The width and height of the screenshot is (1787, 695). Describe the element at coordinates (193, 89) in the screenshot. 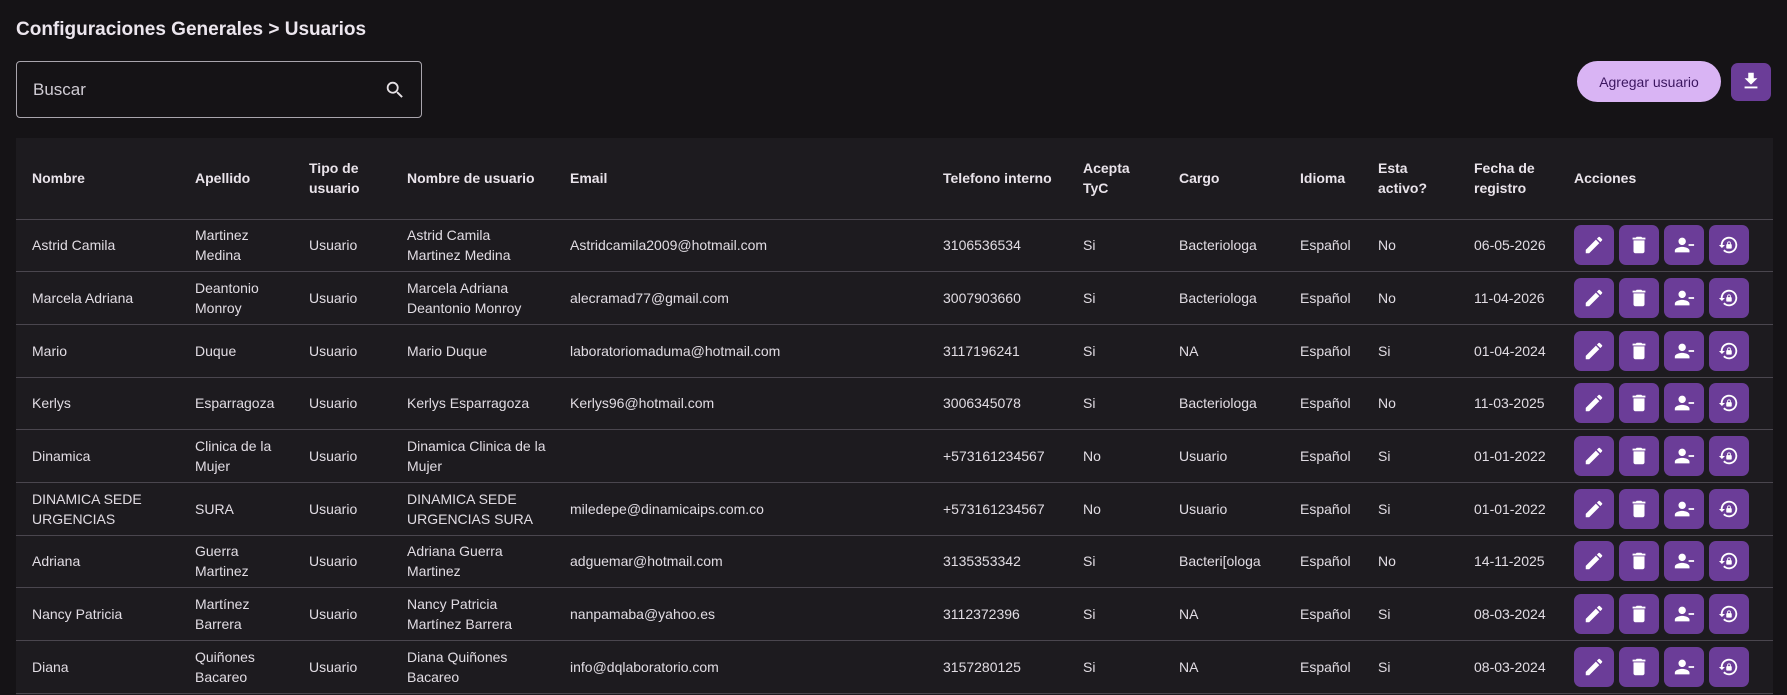

I see `search-input` at that location.